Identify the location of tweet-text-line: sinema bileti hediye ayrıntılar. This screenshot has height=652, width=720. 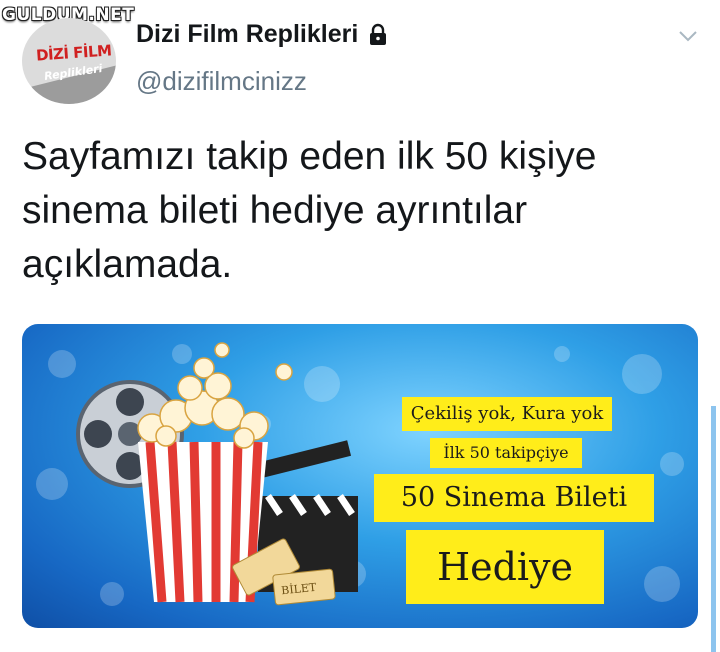
(275, 210).